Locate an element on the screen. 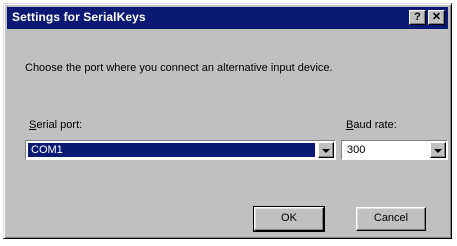 This screenshot has width=457, height=246. baud-rate-select: 300 is located at coordinates (394, 150).